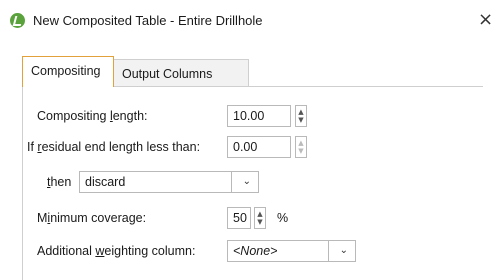 This screenshot has width=494, height=280. Describe the element at coordinates (114, 147) in the screenshot. I see `residual-length-label: If residual end length less than:` at that location.